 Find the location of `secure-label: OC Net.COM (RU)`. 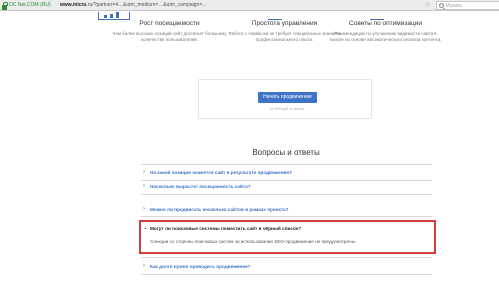

secure-label: OC Net.COM (RU) is located at coordinates (30, 5).